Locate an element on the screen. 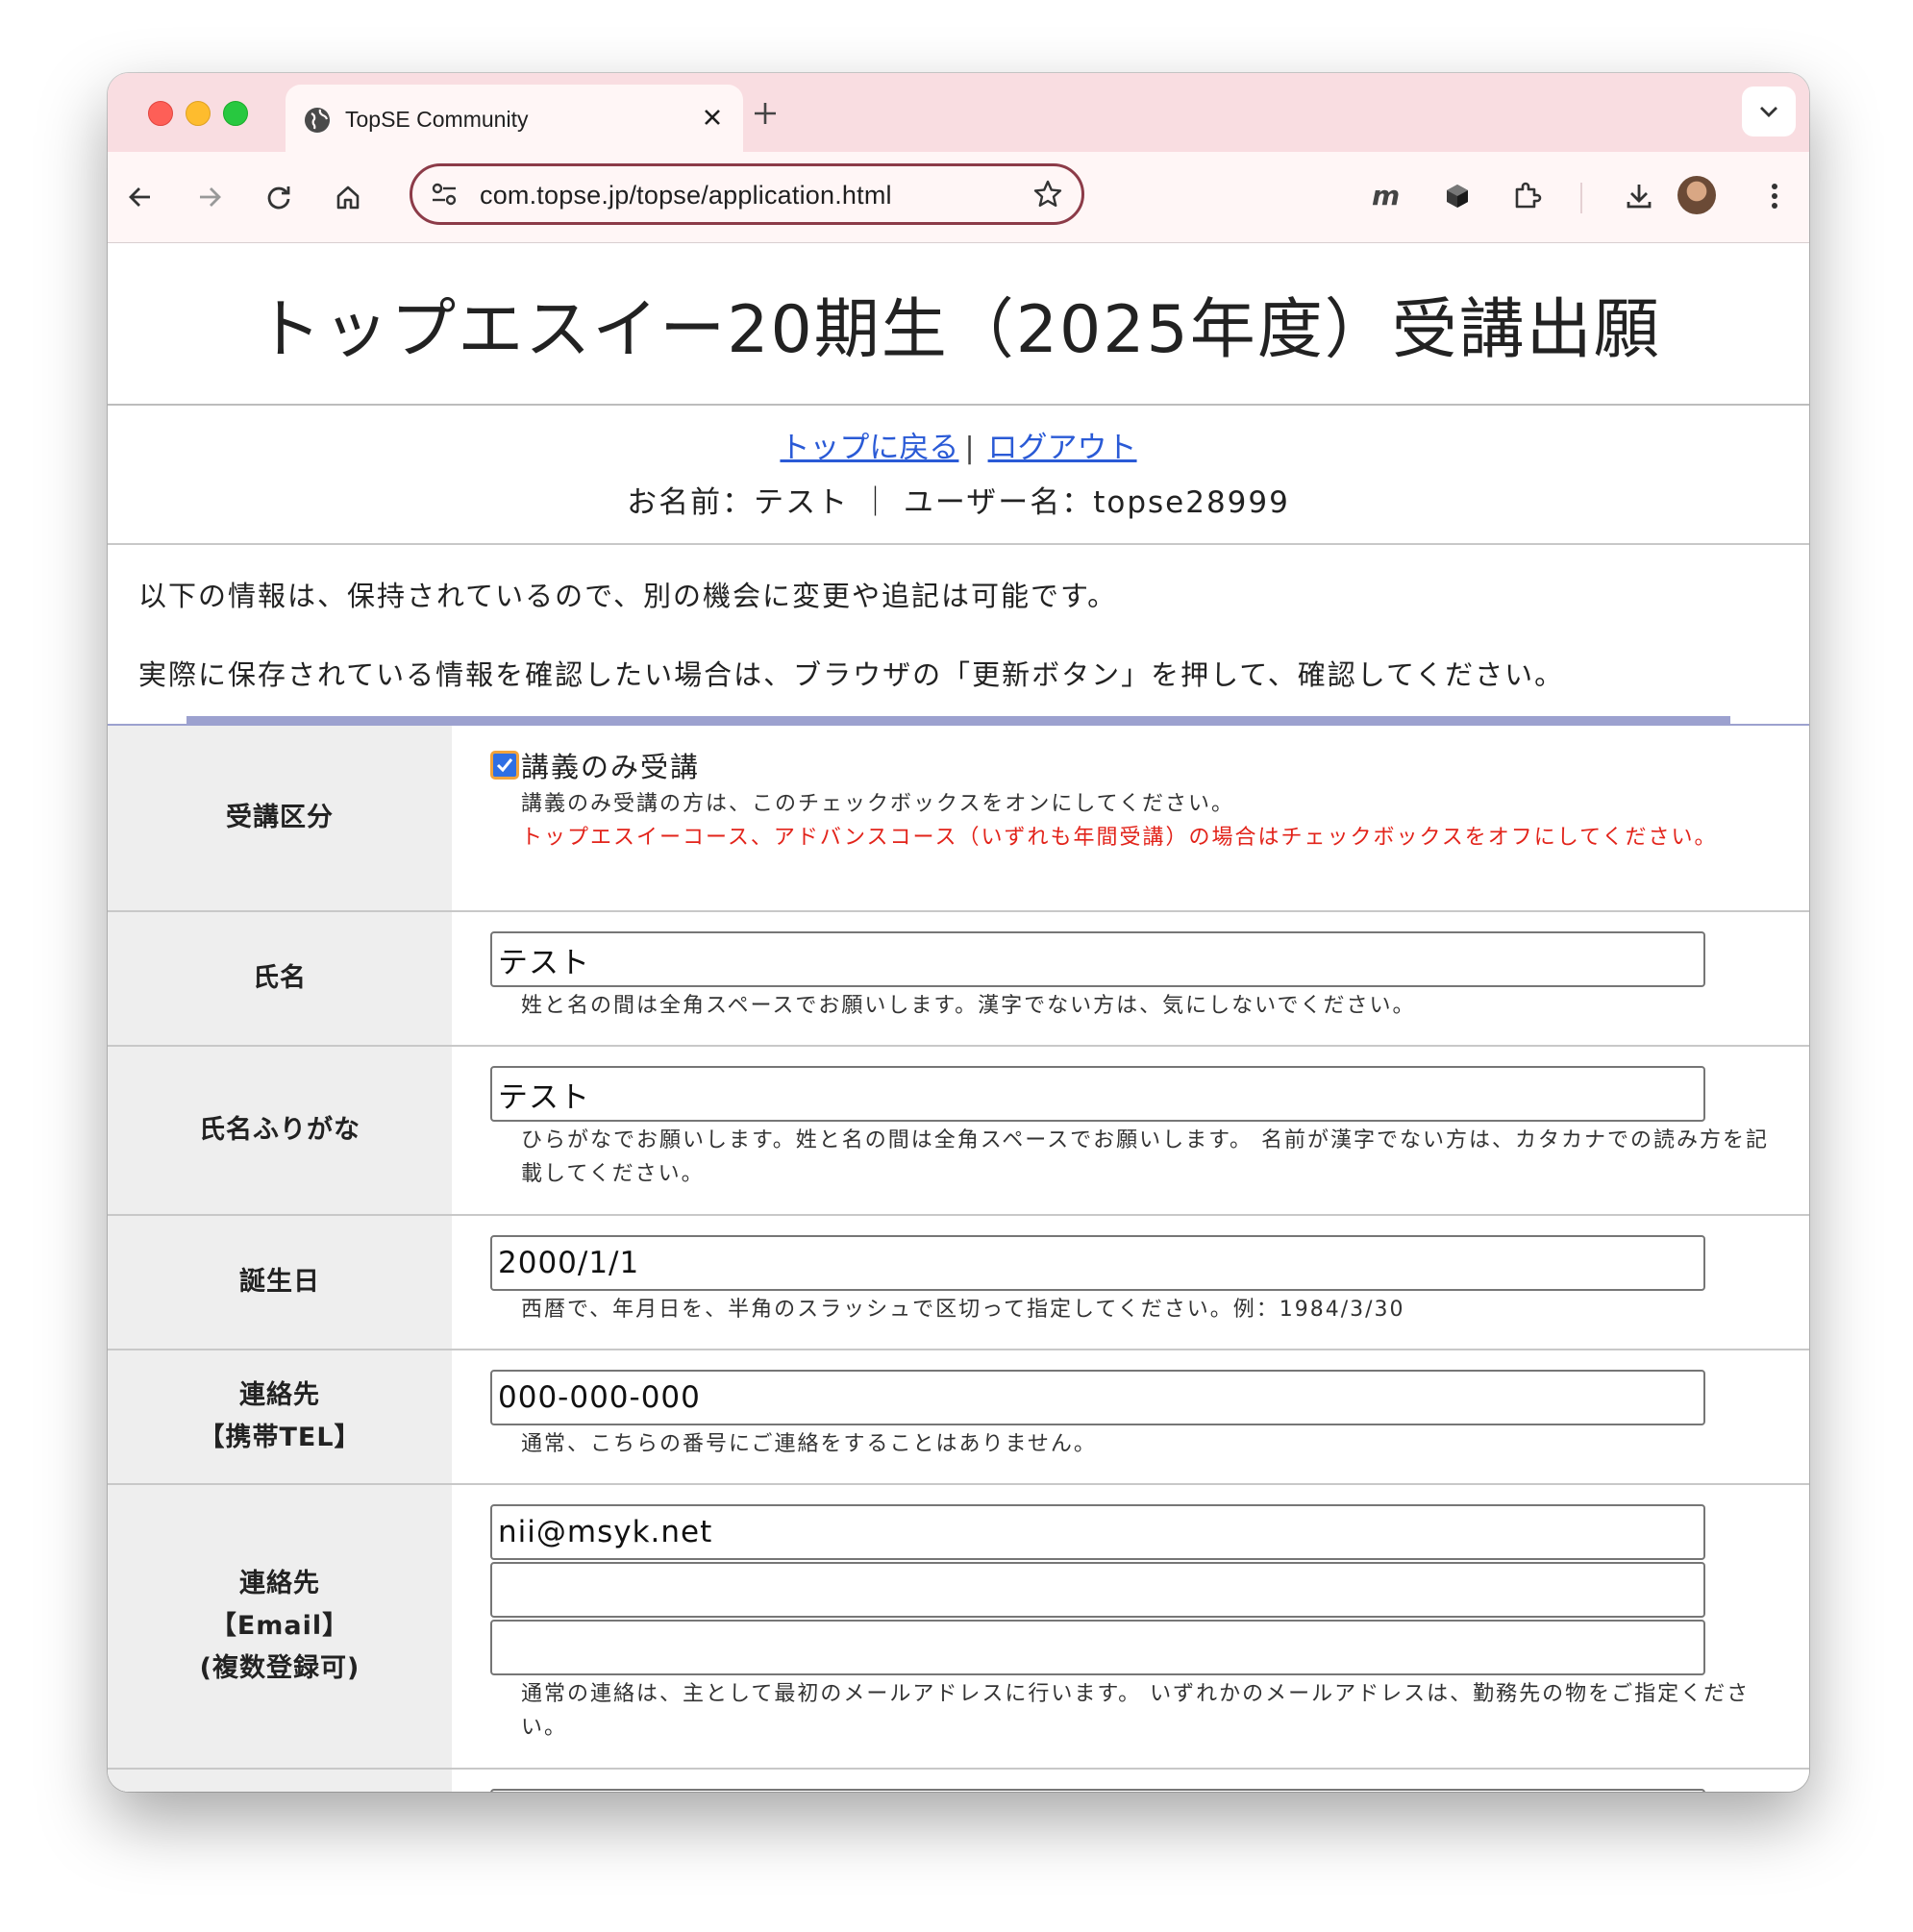  phone-label-line2: 【携帯TEL】 is located at coordinates (279, 1437).